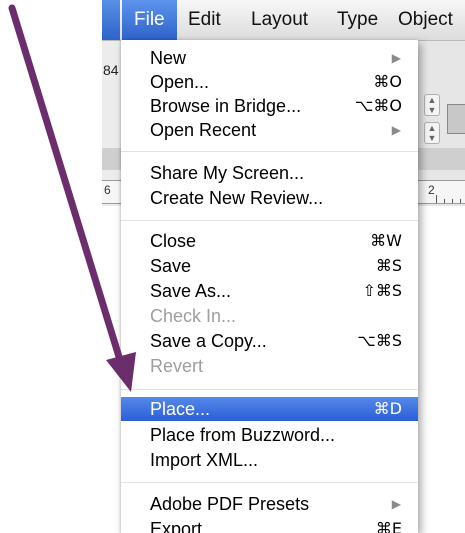 This screenshot has width=465, height=533. What do you see at coordinates (269, 504) in the screenshot?
I see `menu-item-adobe-pdf-presets: Adobe PDF Presets ▶` at bounding box center [269, 504].